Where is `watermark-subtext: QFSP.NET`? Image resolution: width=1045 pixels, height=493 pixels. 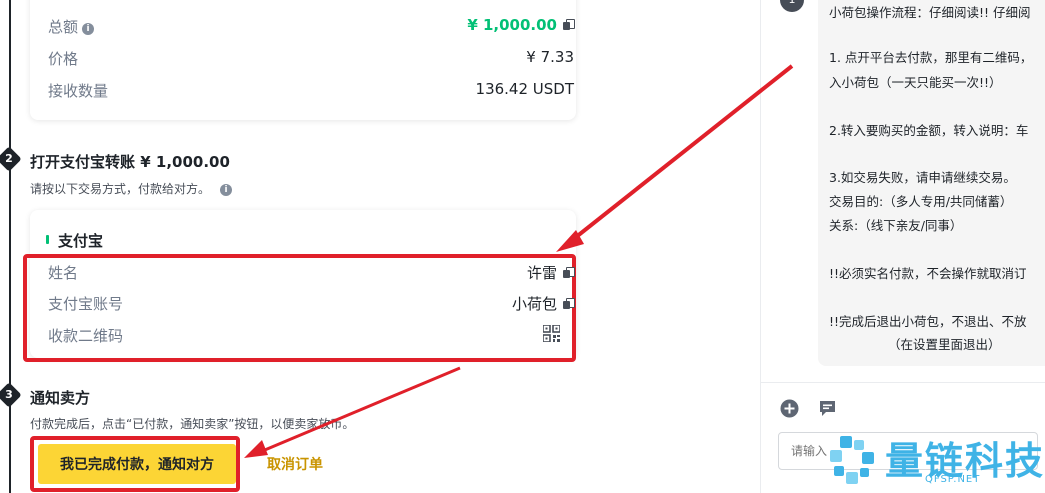 watermark-subtext: QFSP.NET is located at coordinates (953, 479).